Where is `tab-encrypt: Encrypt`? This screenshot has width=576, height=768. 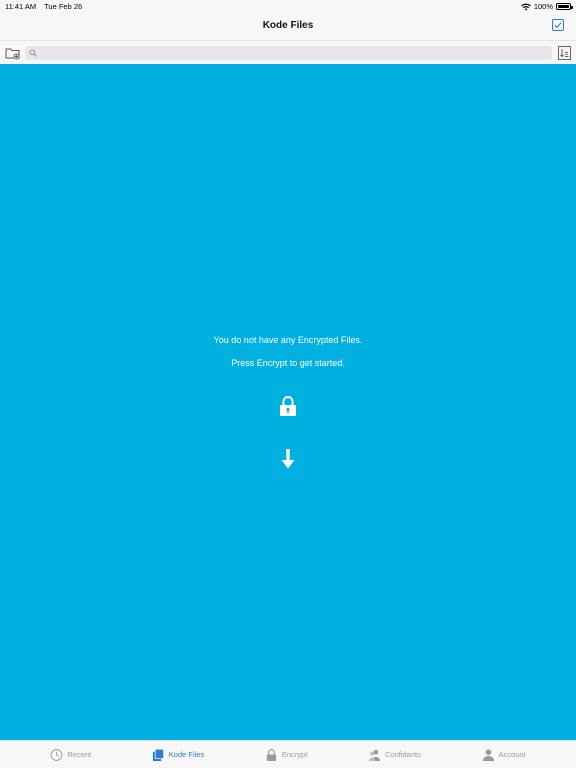 tab-encrypt: Encrypt is located at coordinates (286, 754).